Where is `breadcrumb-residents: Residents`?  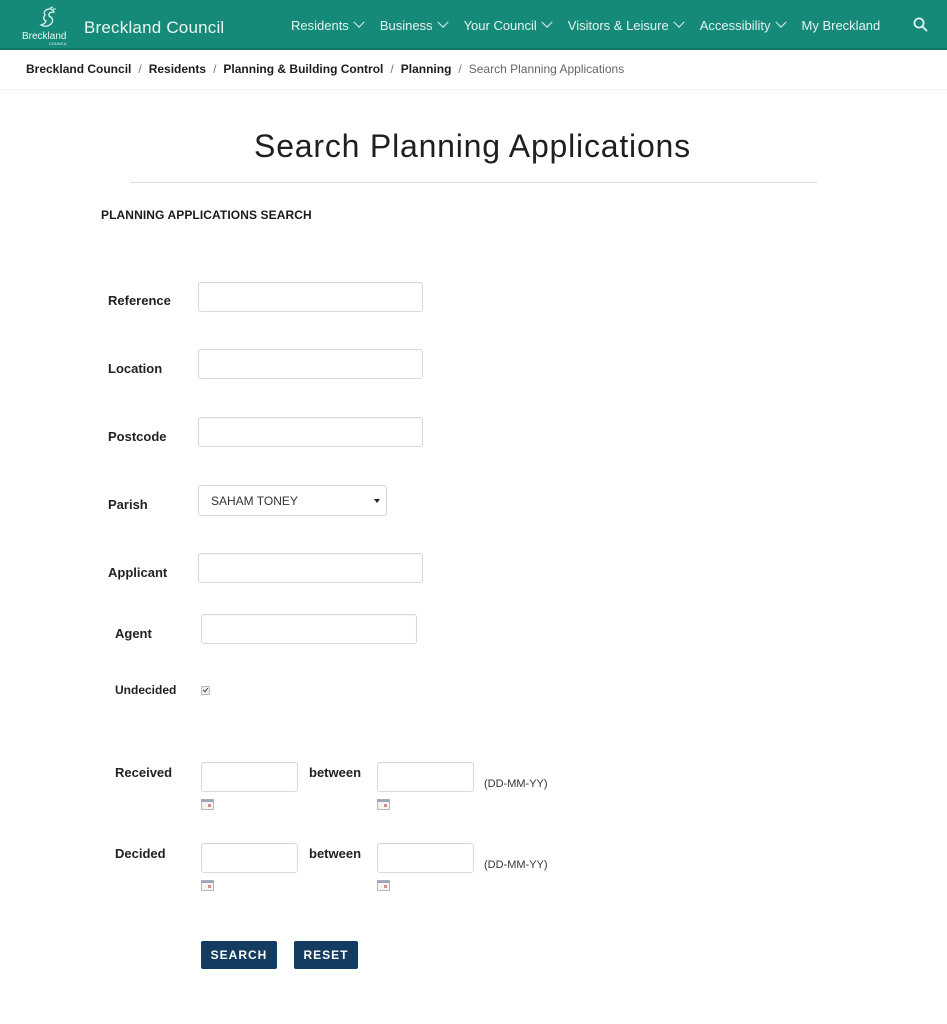
breadcrumb-residents: Residents is located at coordinates (177, 69).